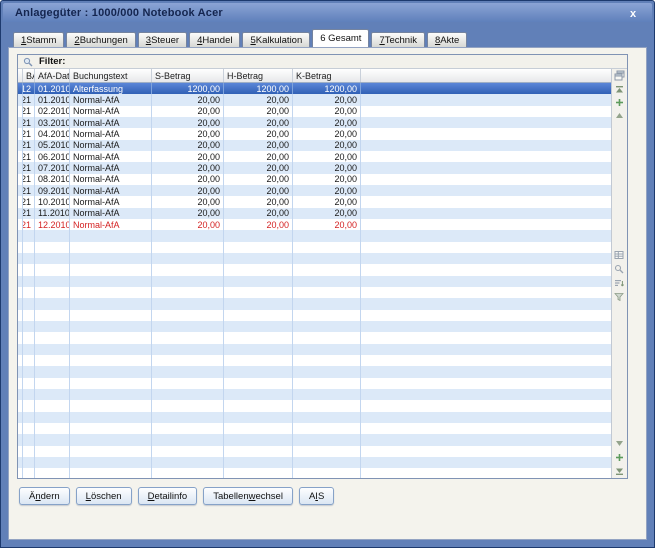 The image size is (655, 548). What do you see at coordinates (111, 75) in the screenshot?
I see `column-header-text: Buchungstext` at bounding box center [111, 75].